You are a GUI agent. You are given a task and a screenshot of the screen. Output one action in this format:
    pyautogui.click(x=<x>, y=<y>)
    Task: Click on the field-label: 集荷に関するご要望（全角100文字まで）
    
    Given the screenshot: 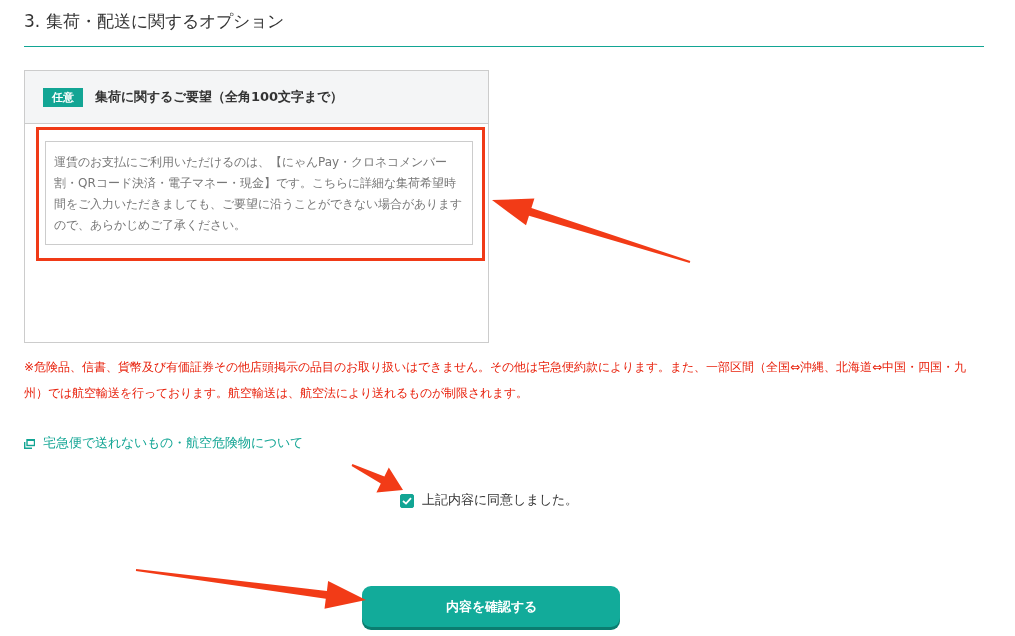 What is the action you would take?
    pyautogui.click(x=219, y=97)
    